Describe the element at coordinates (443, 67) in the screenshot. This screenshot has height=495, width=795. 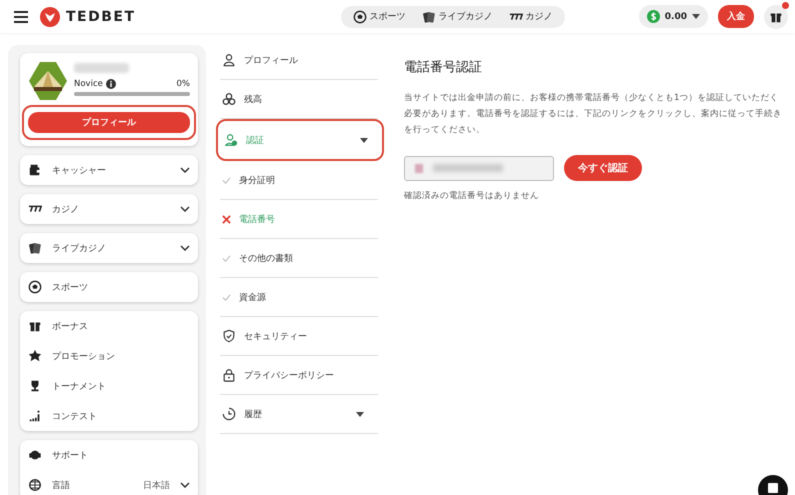
I see `page-title: 電話番号認証` at that location.